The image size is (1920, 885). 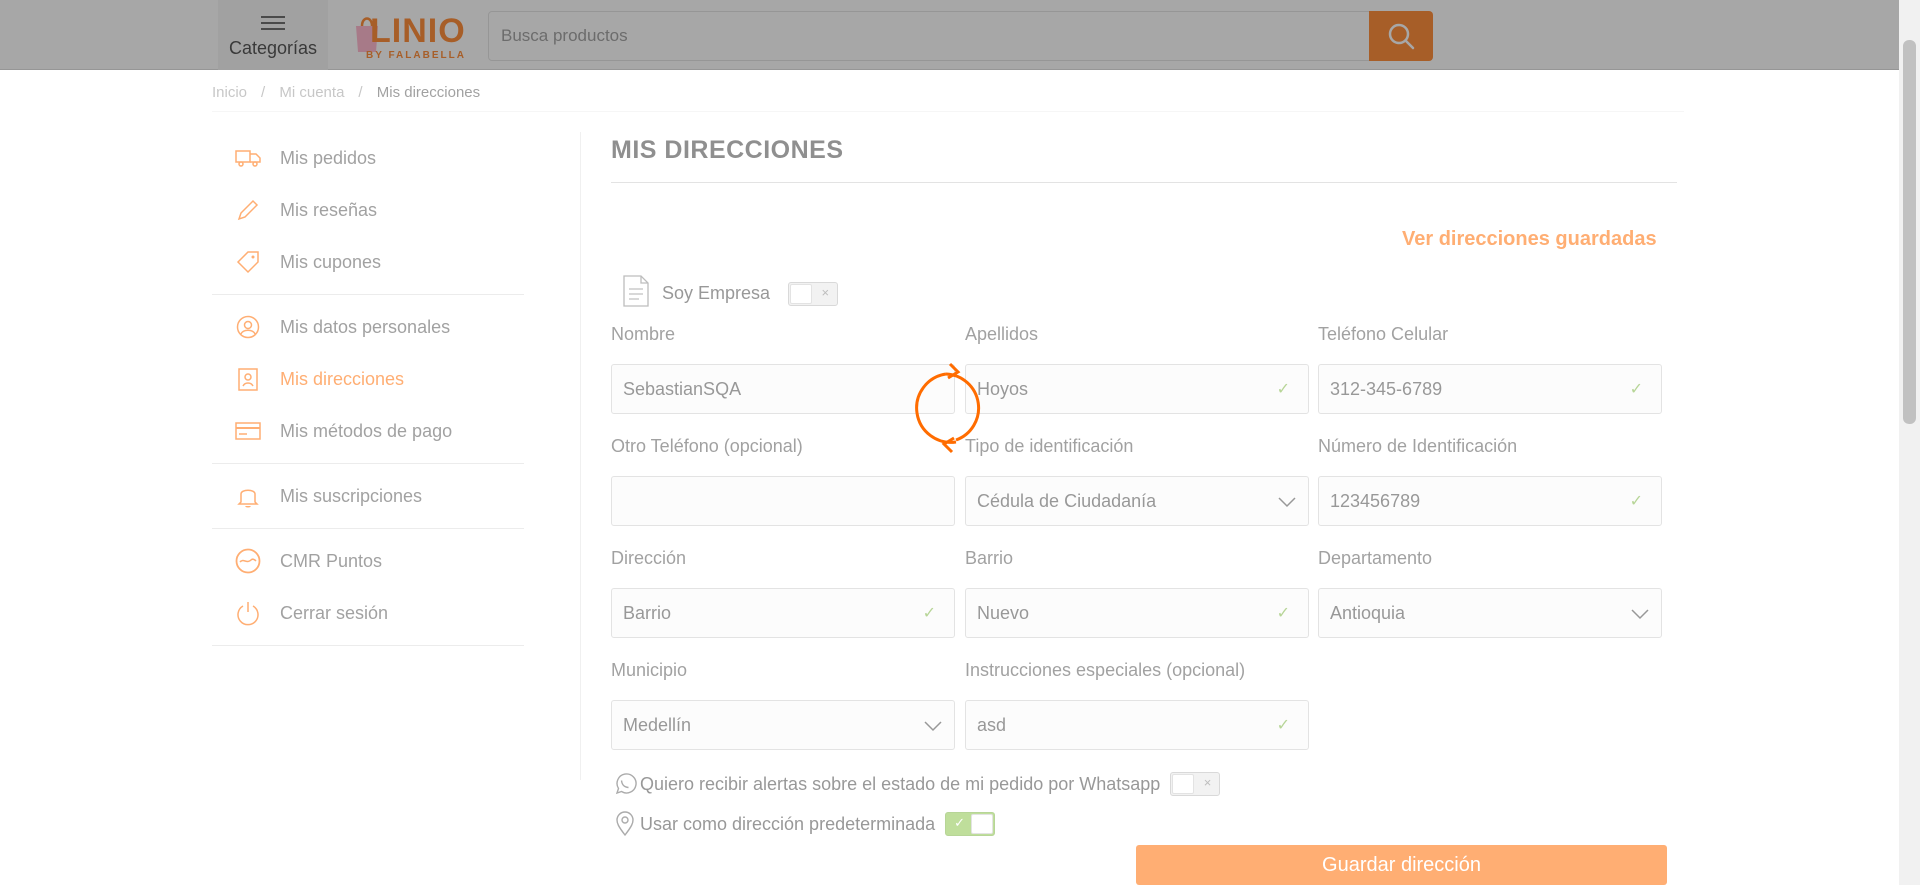 I want to click on breadcrumb: Inicio / Mi cuenta / Mis direcciones, so click(x=346, y=92).